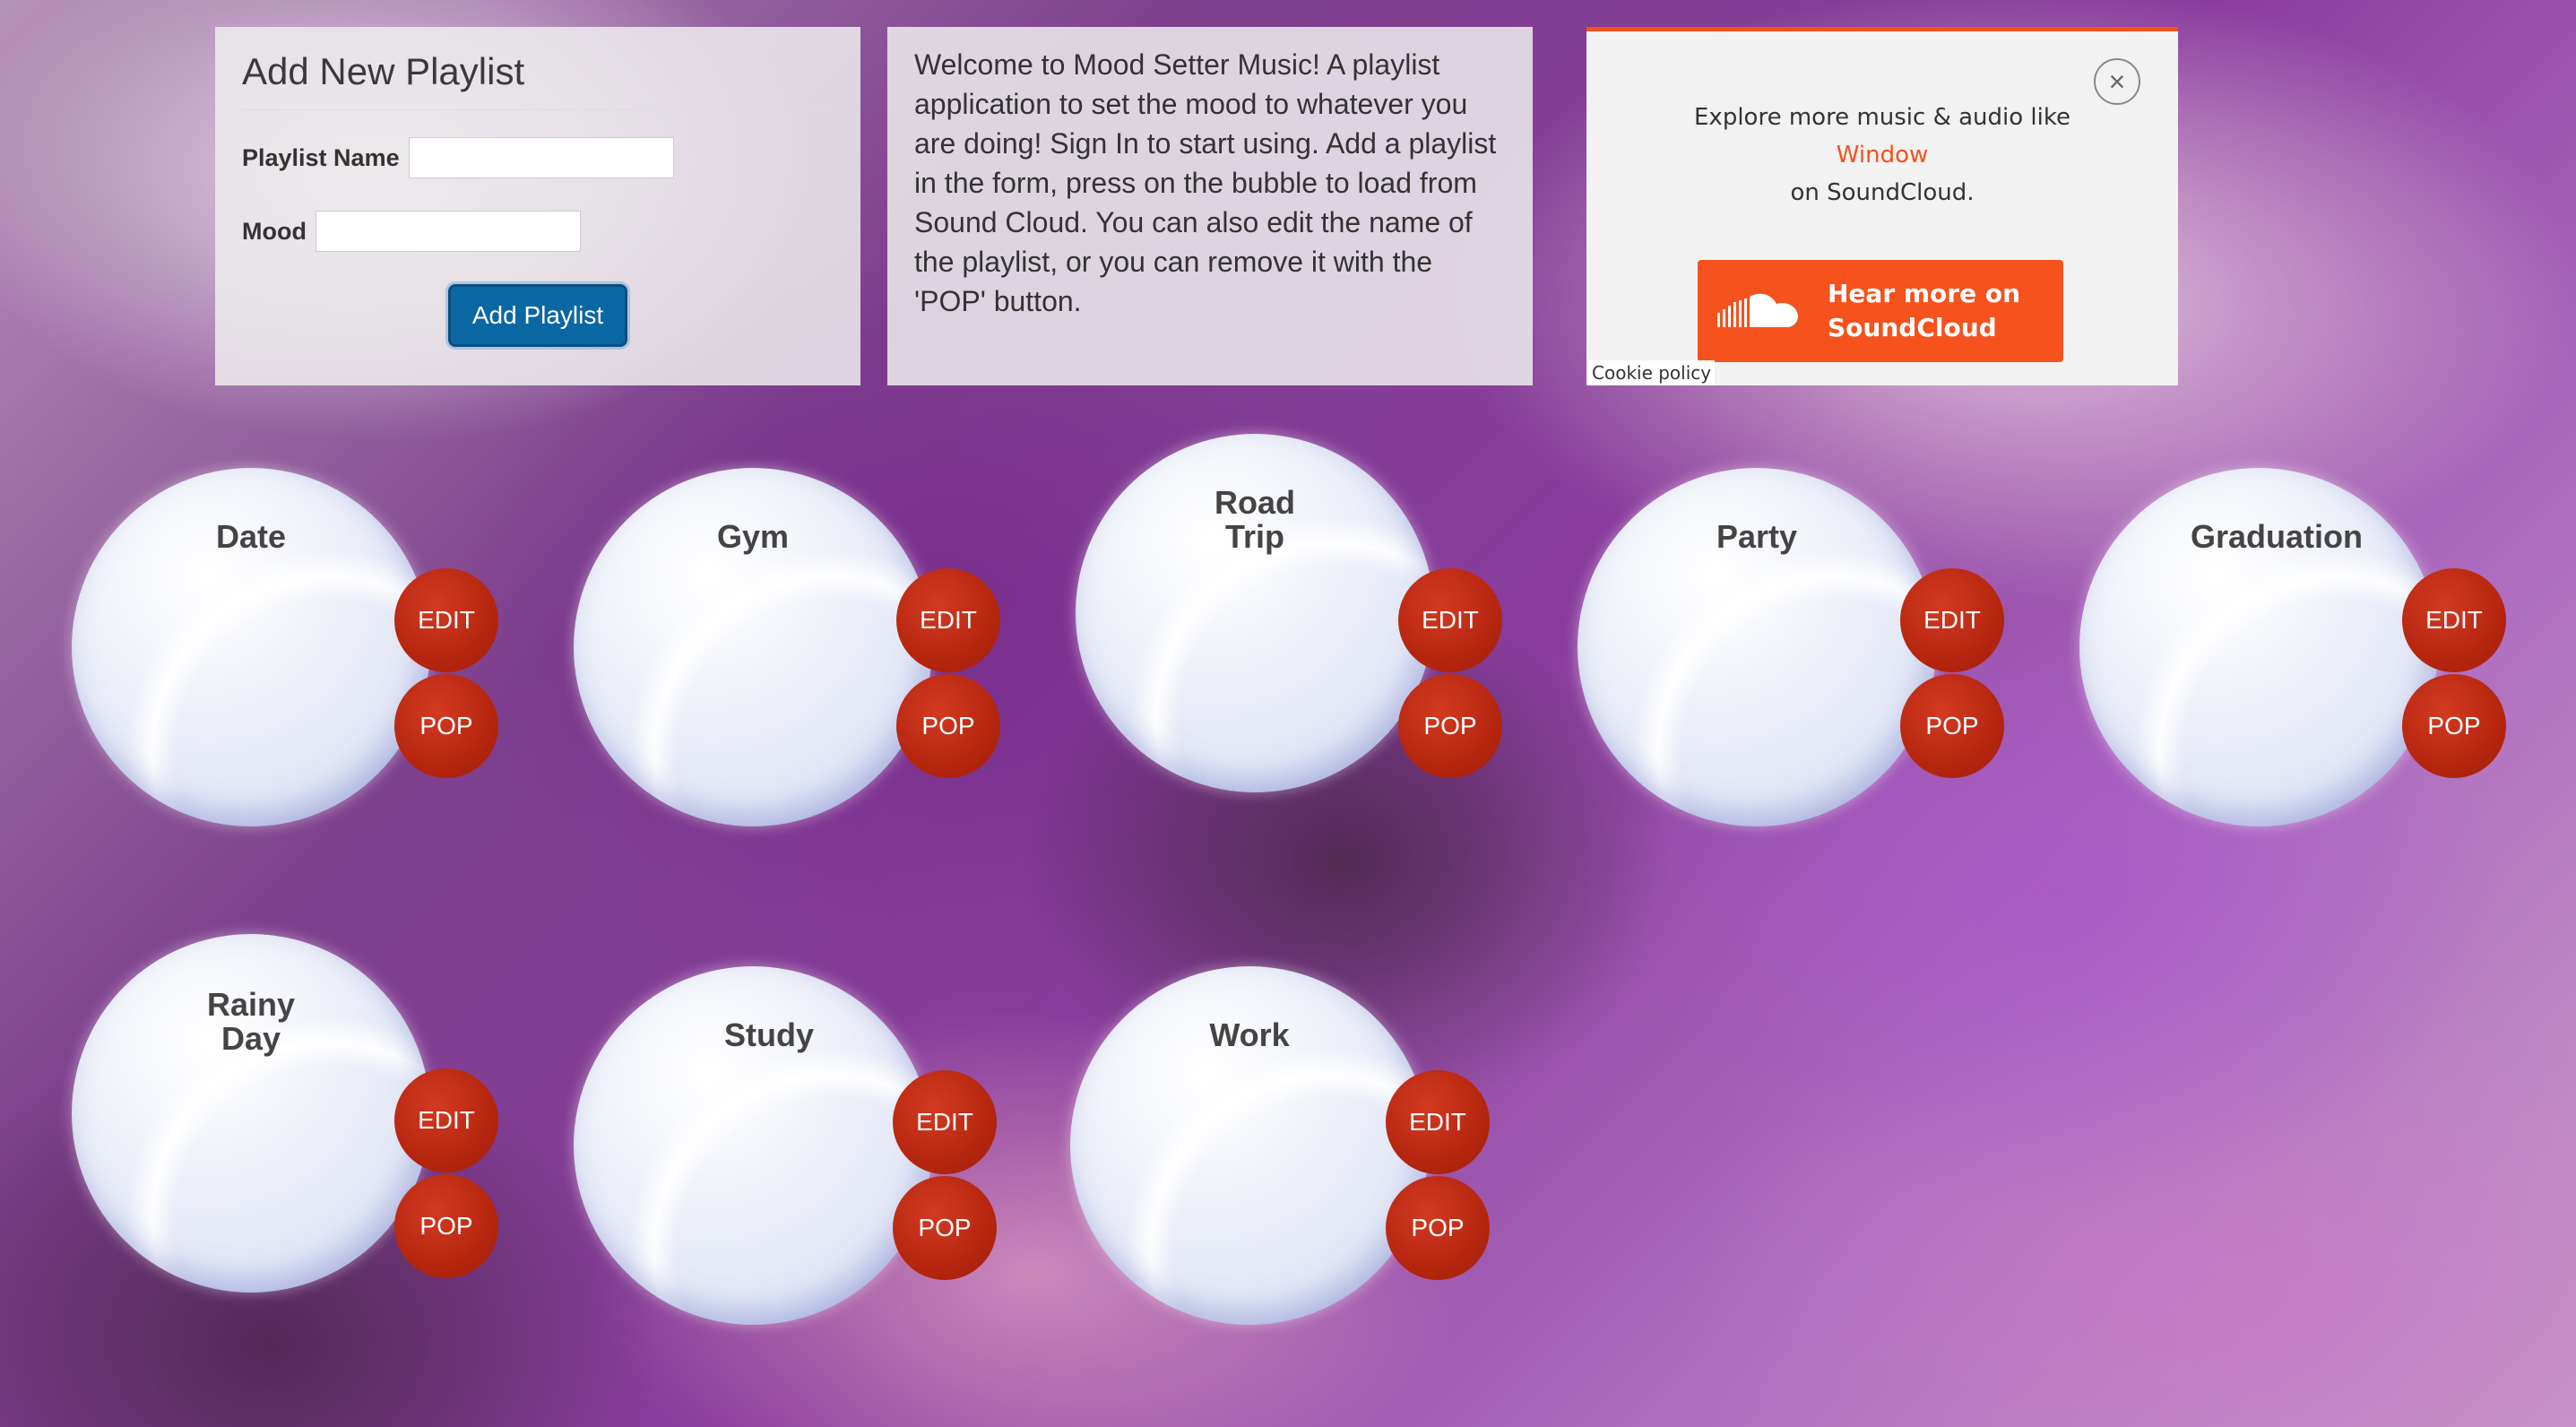 The height and width of the screenshot is (1427, 2576). Describe the element at coordinates (448, 232) in the screenshot. I see `mood-input` at that location.